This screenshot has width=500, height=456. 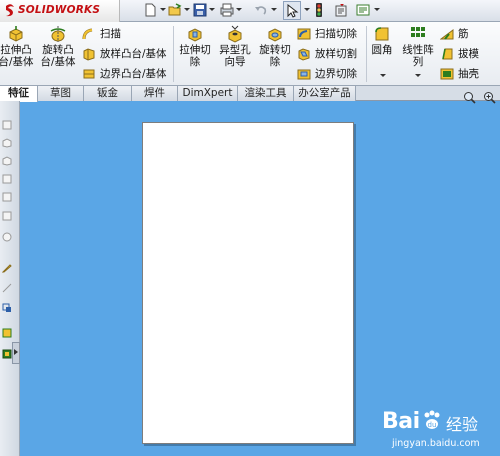 I want to click on tab-render-tools: 渲染工具, so click(x=266, y=93).